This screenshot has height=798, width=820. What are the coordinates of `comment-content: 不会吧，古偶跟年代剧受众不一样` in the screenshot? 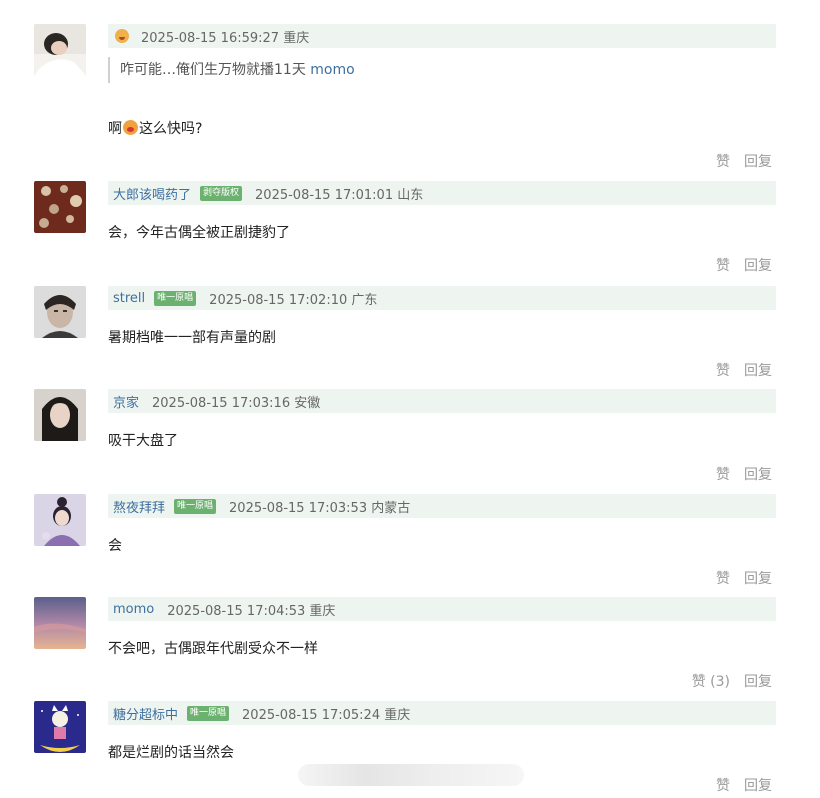 It's located at (213, 649).